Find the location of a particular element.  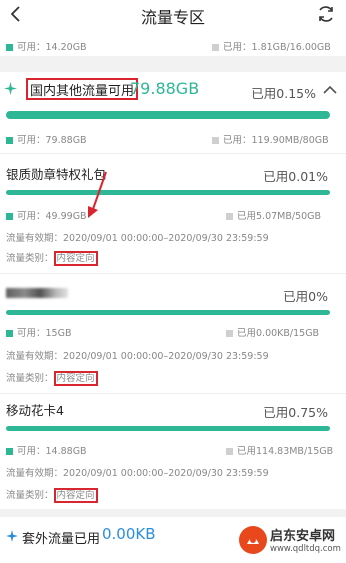

package-name-blurred is located at coordinates (37, 291).